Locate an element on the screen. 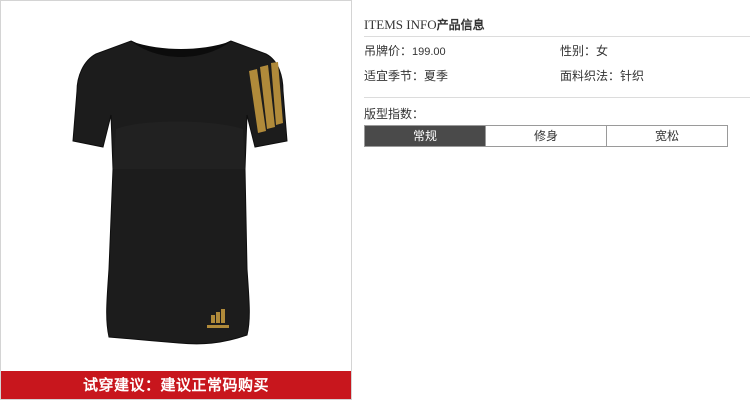 Image resolution: width=750 pixels, height=400 pixels. price-spec: 吊牌价：199.00 is located at coordinates (405, 51).